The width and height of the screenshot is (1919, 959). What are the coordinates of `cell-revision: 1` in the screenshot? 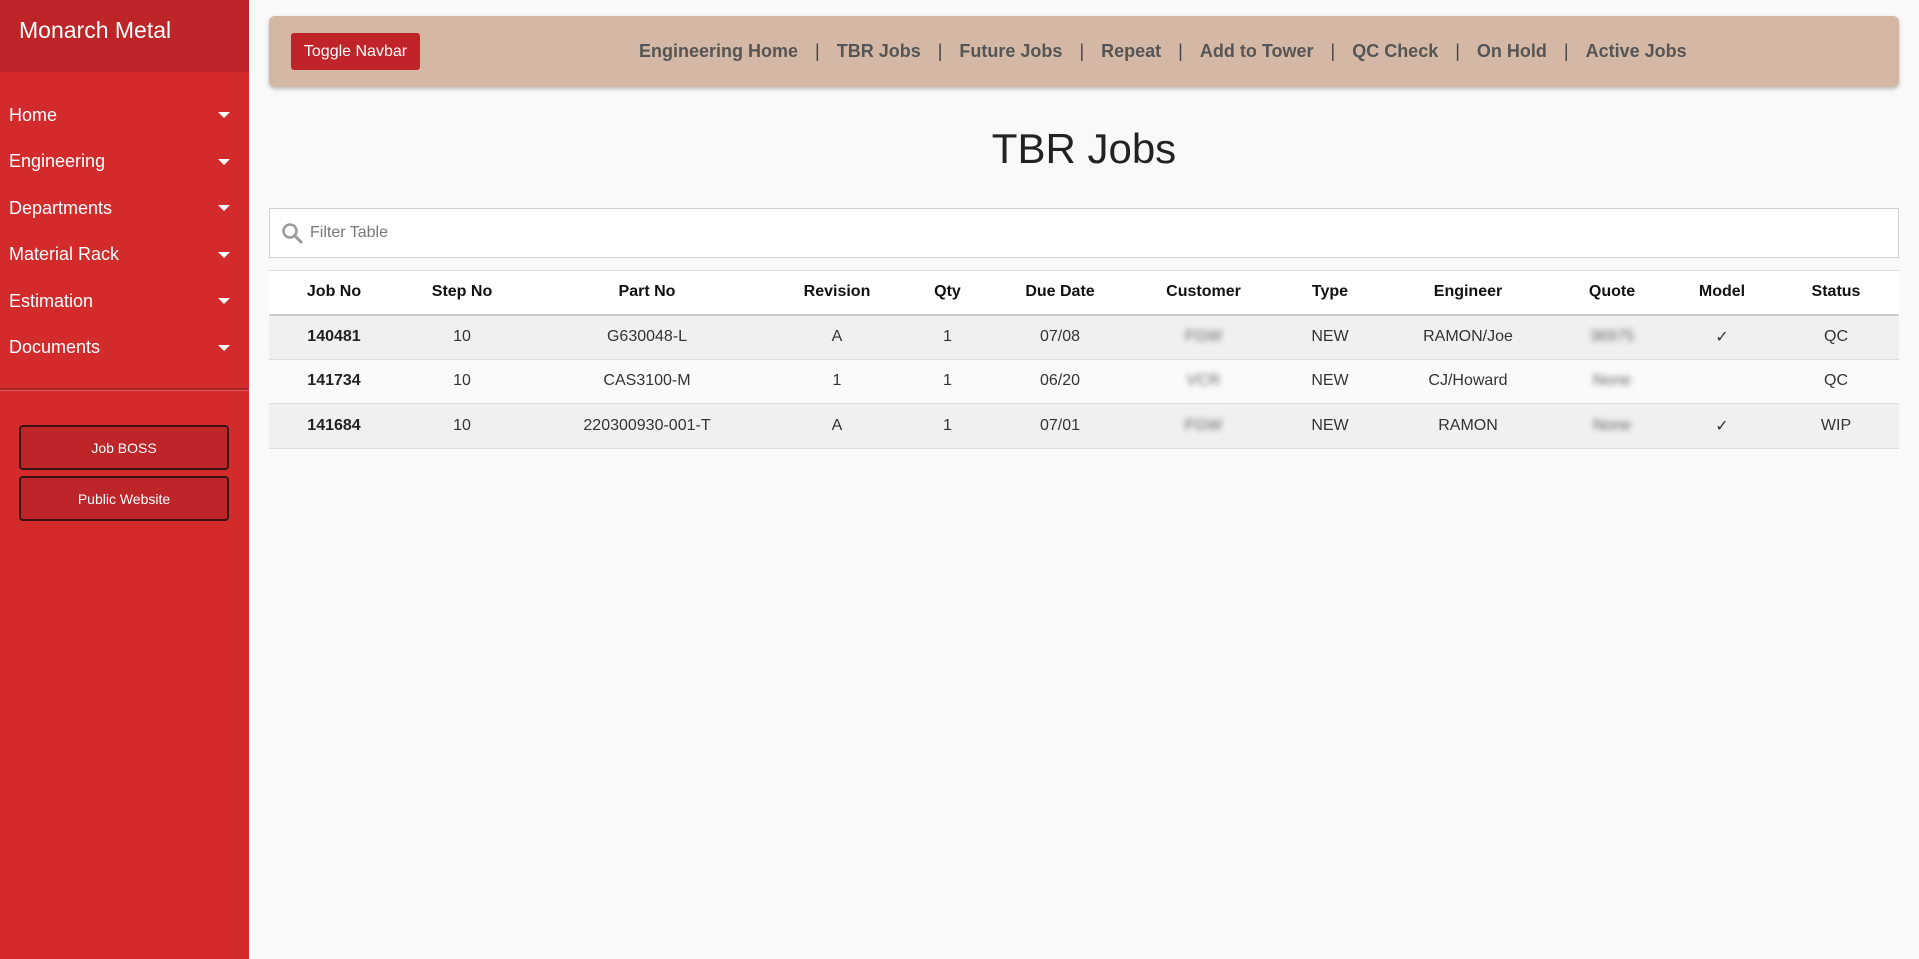 It's located at (837, 381).